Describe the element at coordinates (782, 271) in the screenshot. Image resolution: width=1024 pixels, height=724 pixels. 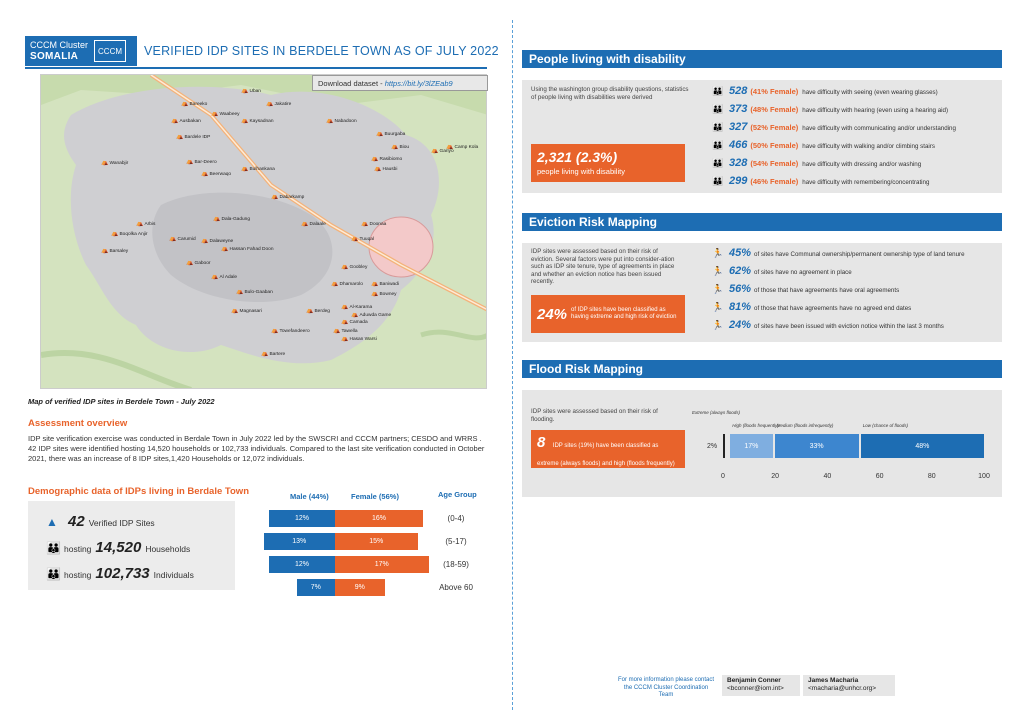
I see `eviction-stat: 🏃 62% of sites have no agreement in place` at that location.